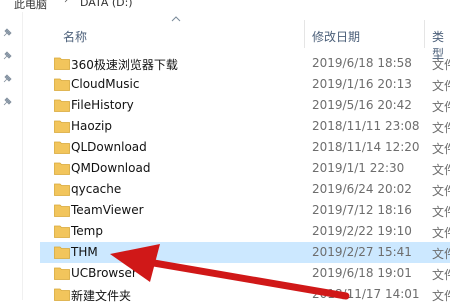 The height and width of the screenshot is (305, 450). I want to click on file-row: TeamViewer 2019/7/12 18:16 文件, so click(245, 210).